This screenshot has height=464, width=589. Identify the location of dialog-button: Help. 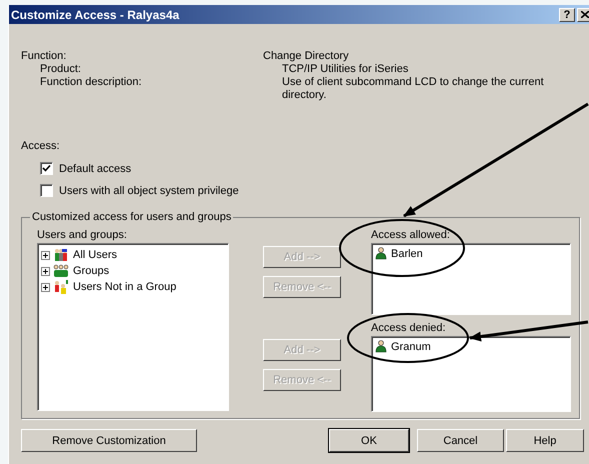
(545, 440).